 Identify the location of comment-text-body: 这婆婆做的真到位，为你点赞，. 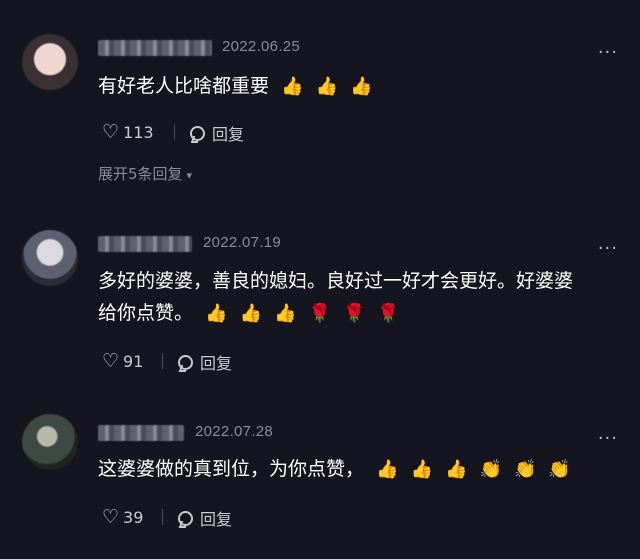
(231, 469).